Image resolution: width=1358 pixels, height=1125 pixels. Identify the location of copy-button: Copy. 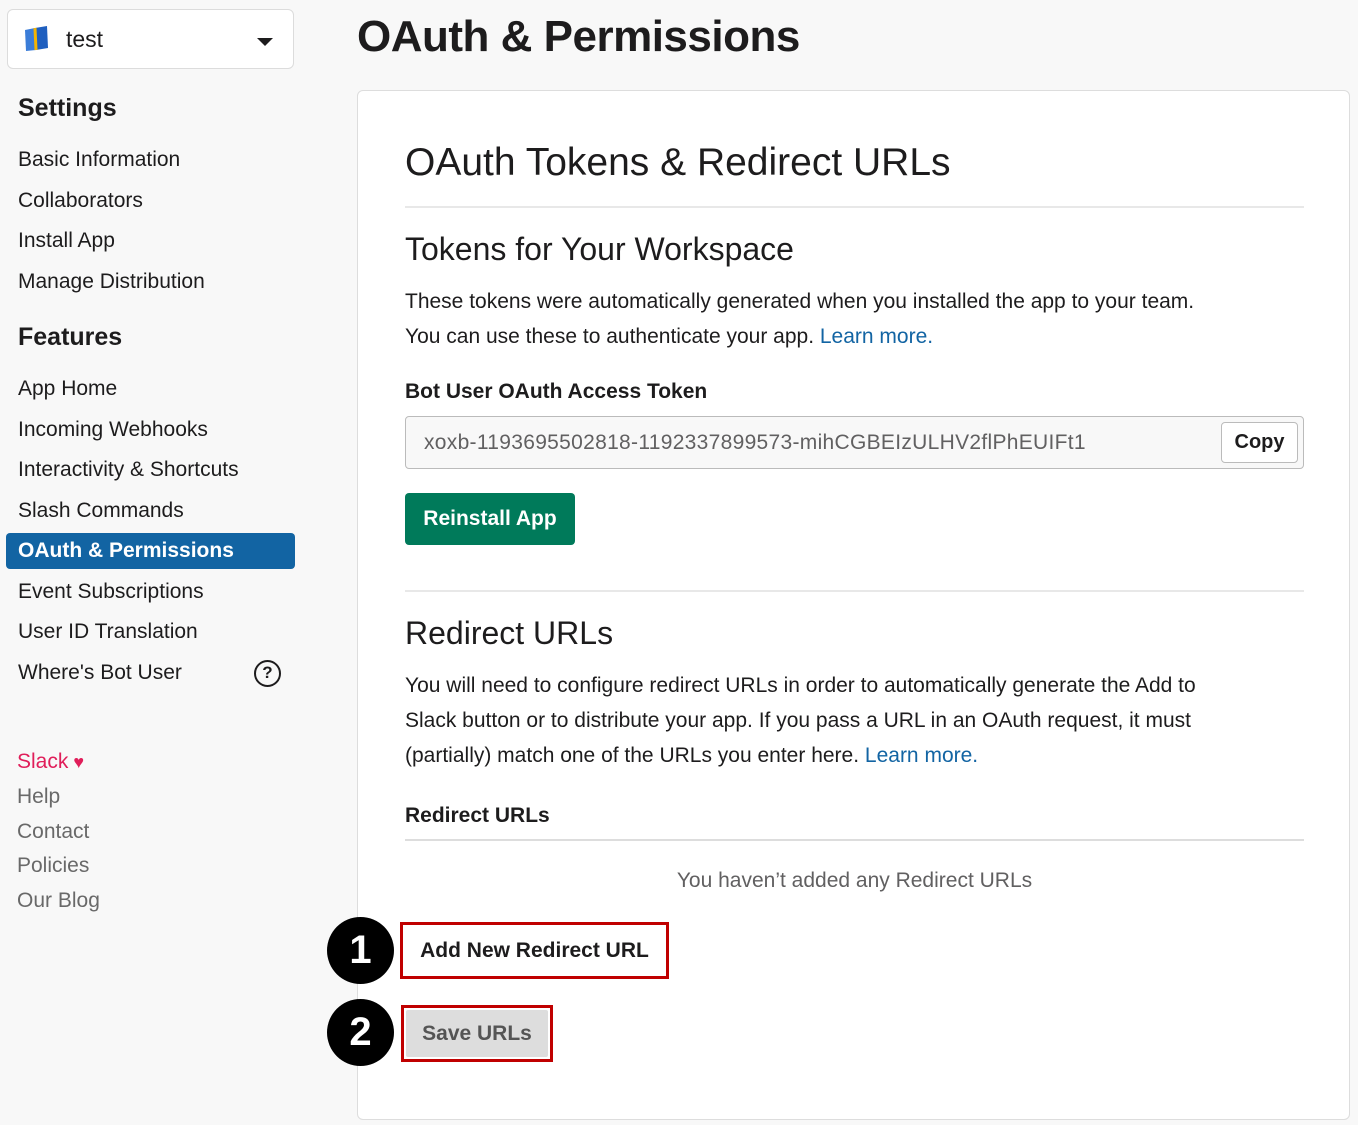
(1259, 442).